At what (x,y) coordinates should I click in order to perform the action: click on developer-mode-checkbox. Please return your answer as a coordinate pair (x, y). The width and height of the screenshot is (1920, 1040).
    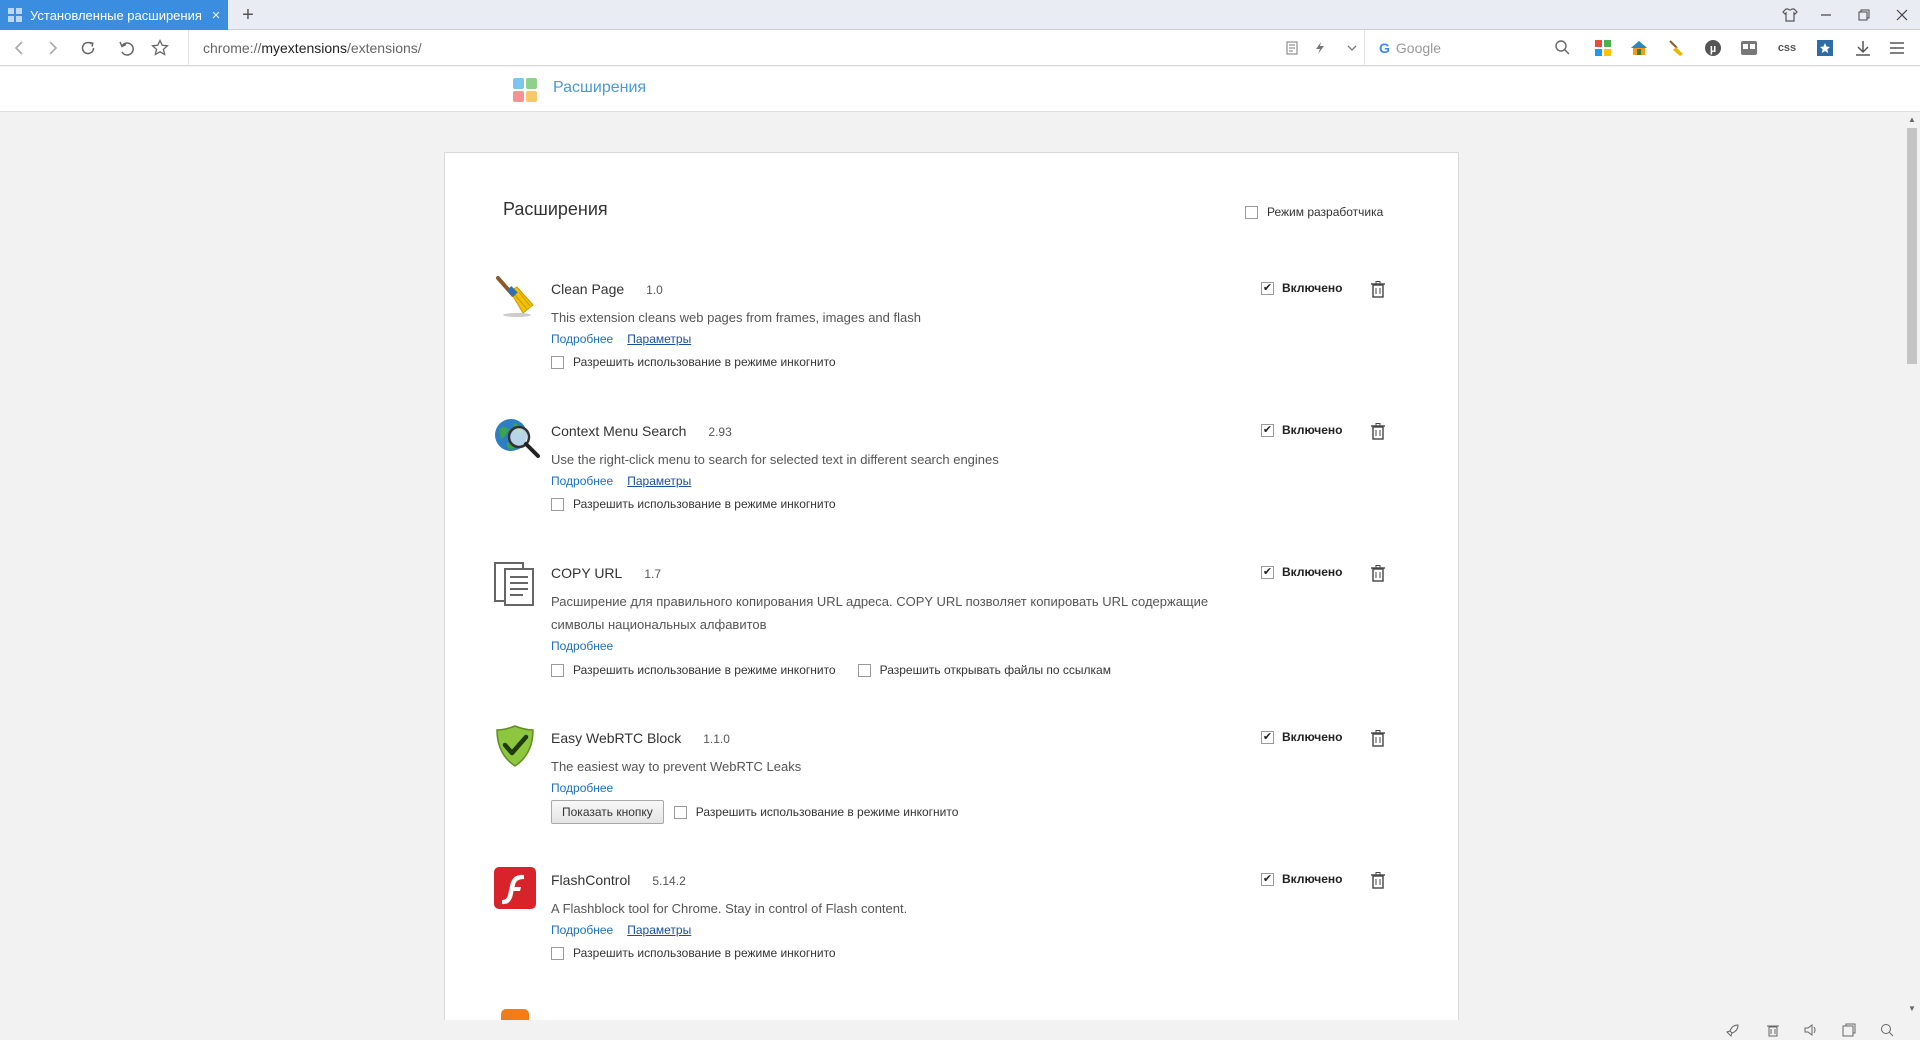
    Looking at the image, I should click on (1251, 212).